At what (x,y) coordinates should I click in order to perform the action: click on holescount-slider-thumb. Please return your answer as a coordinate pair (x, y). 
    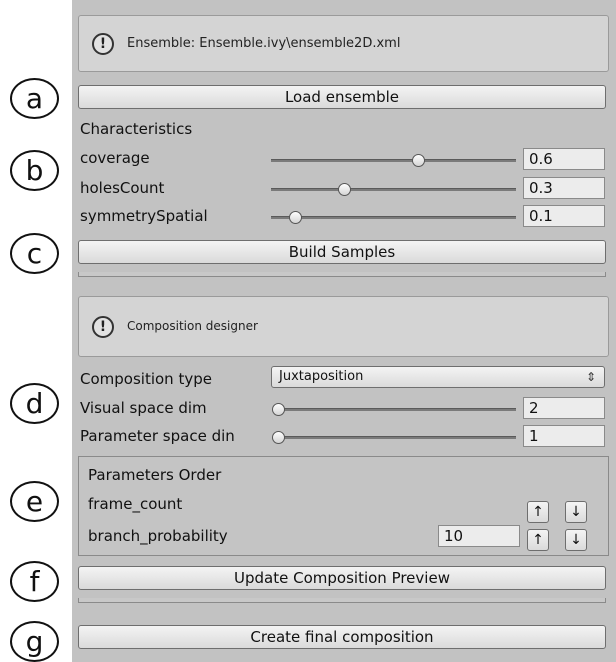
    Looking at the image, I should click on (344, 189).